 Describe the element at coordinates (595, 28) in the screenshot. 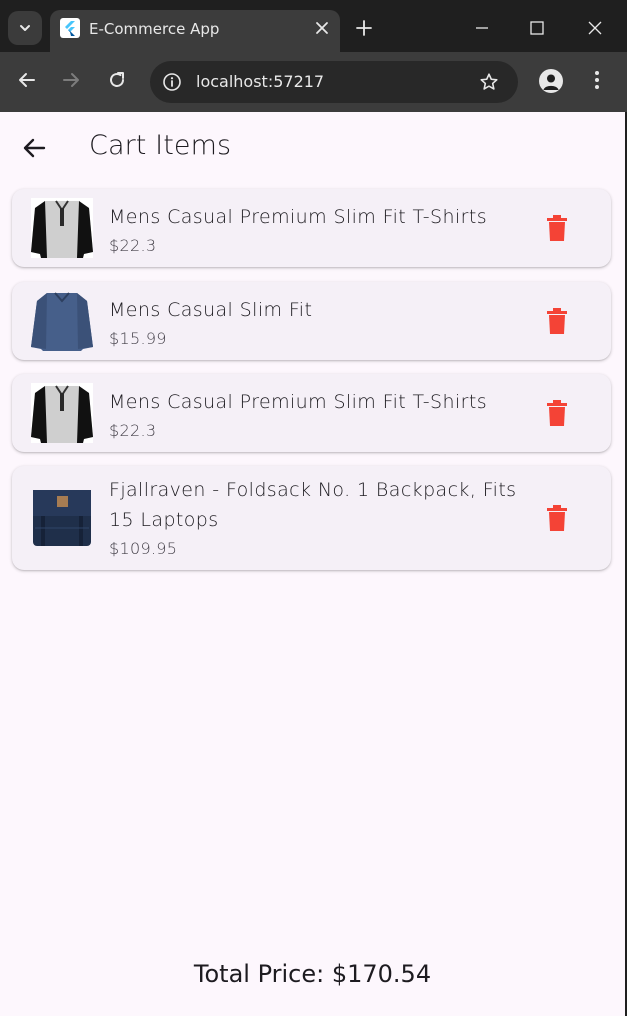

I see `close-window-icon` at that location.